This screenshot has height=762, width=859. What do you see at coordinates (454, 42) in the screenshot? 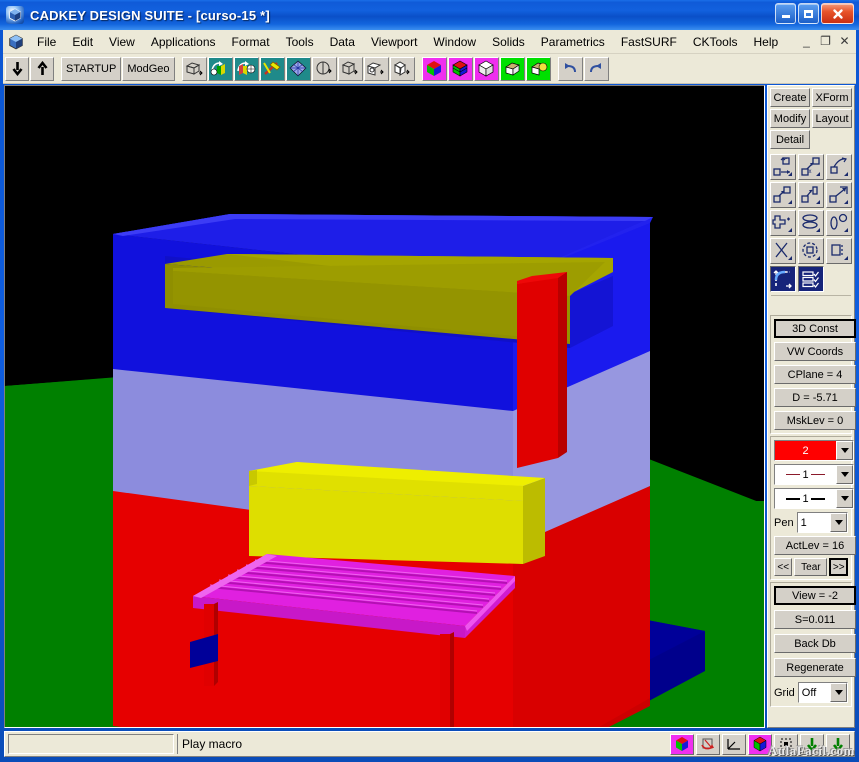
I see `menu-item-window: Window` at bounding box center [454, 42].